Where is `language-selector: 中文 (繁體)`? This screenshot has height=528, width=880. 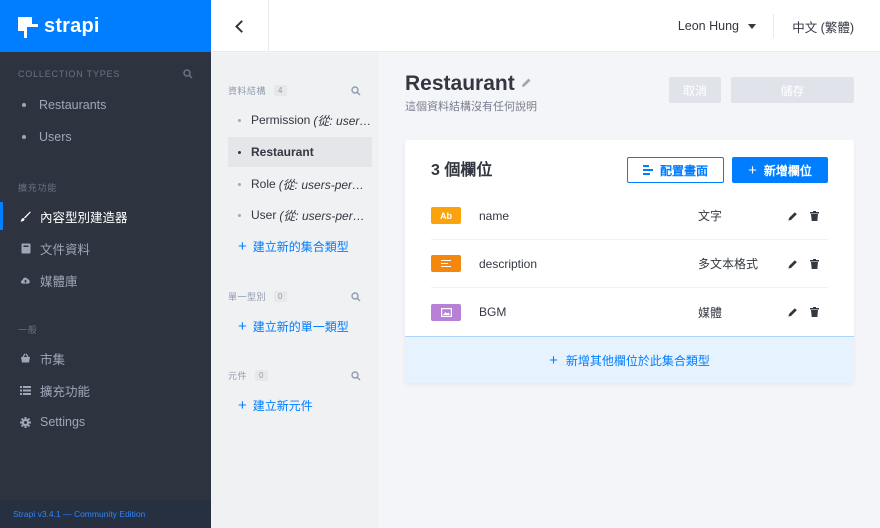 language-selector: 中文 (繁體) is located at coordinates (823, 26).